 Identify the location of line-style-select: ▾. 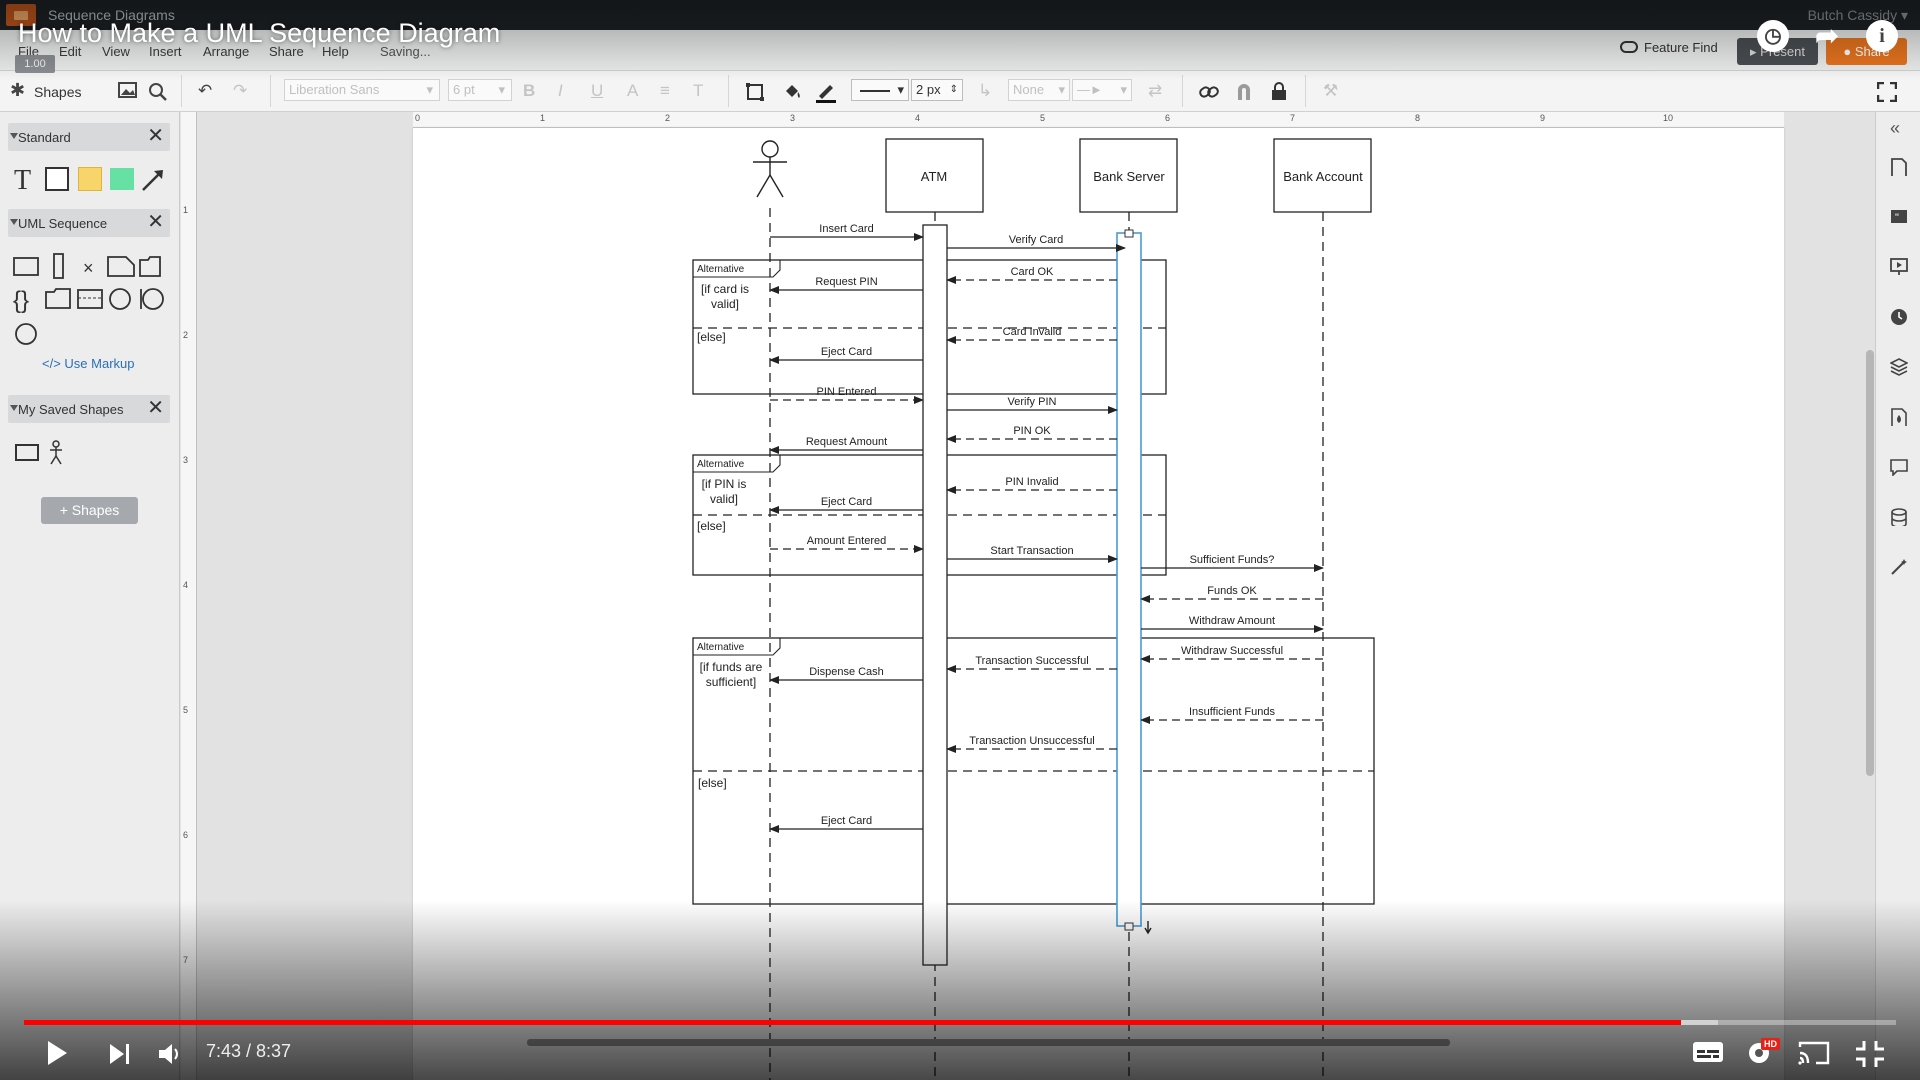
(880, 90).